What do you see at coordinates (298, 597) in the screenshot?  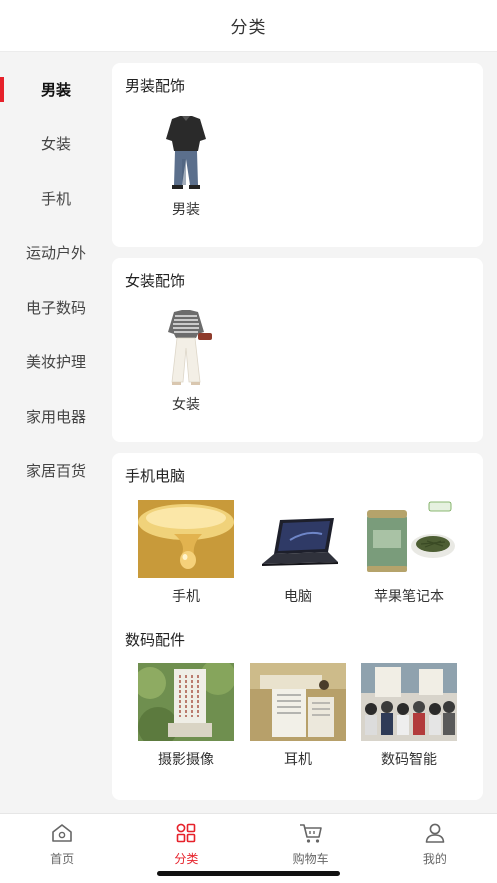 I see `tile-label: 电脑` at bounding box center [298, 597].